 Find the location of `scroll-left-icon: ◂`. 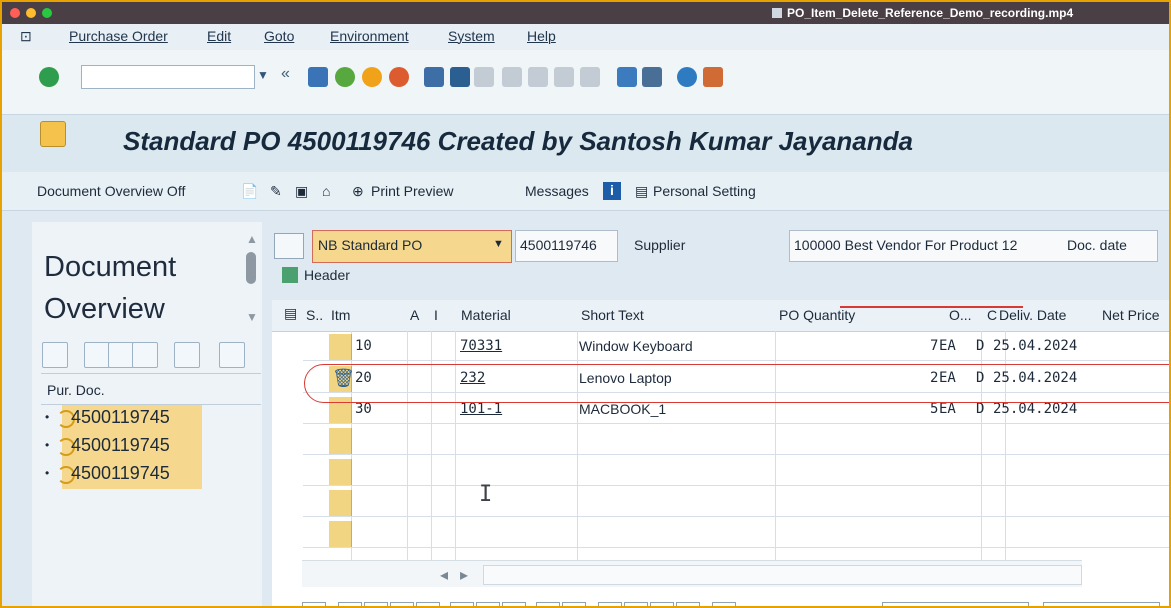

scroll-left-icon: ◂ is located at coordinates (444, 575).